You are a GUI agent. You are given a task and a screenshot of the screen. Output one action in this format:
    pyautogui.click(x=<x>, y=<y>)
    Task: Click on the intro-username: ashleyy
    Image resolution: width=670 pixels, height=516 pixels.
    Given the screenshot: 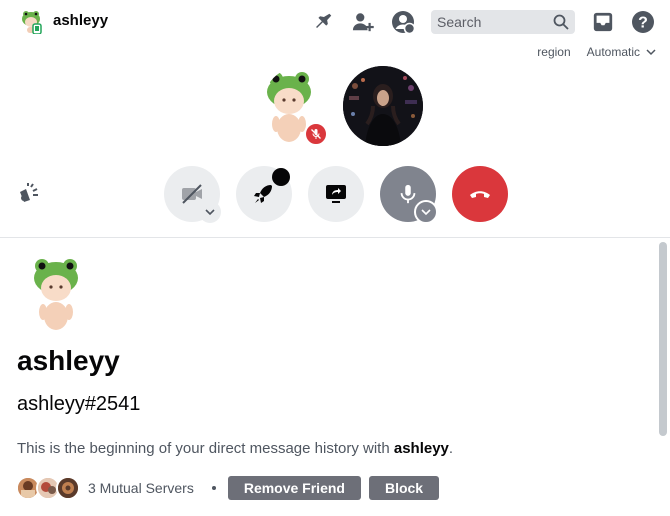 What is the action you would take?
    pyautogui.click(x=421, y=448)
    